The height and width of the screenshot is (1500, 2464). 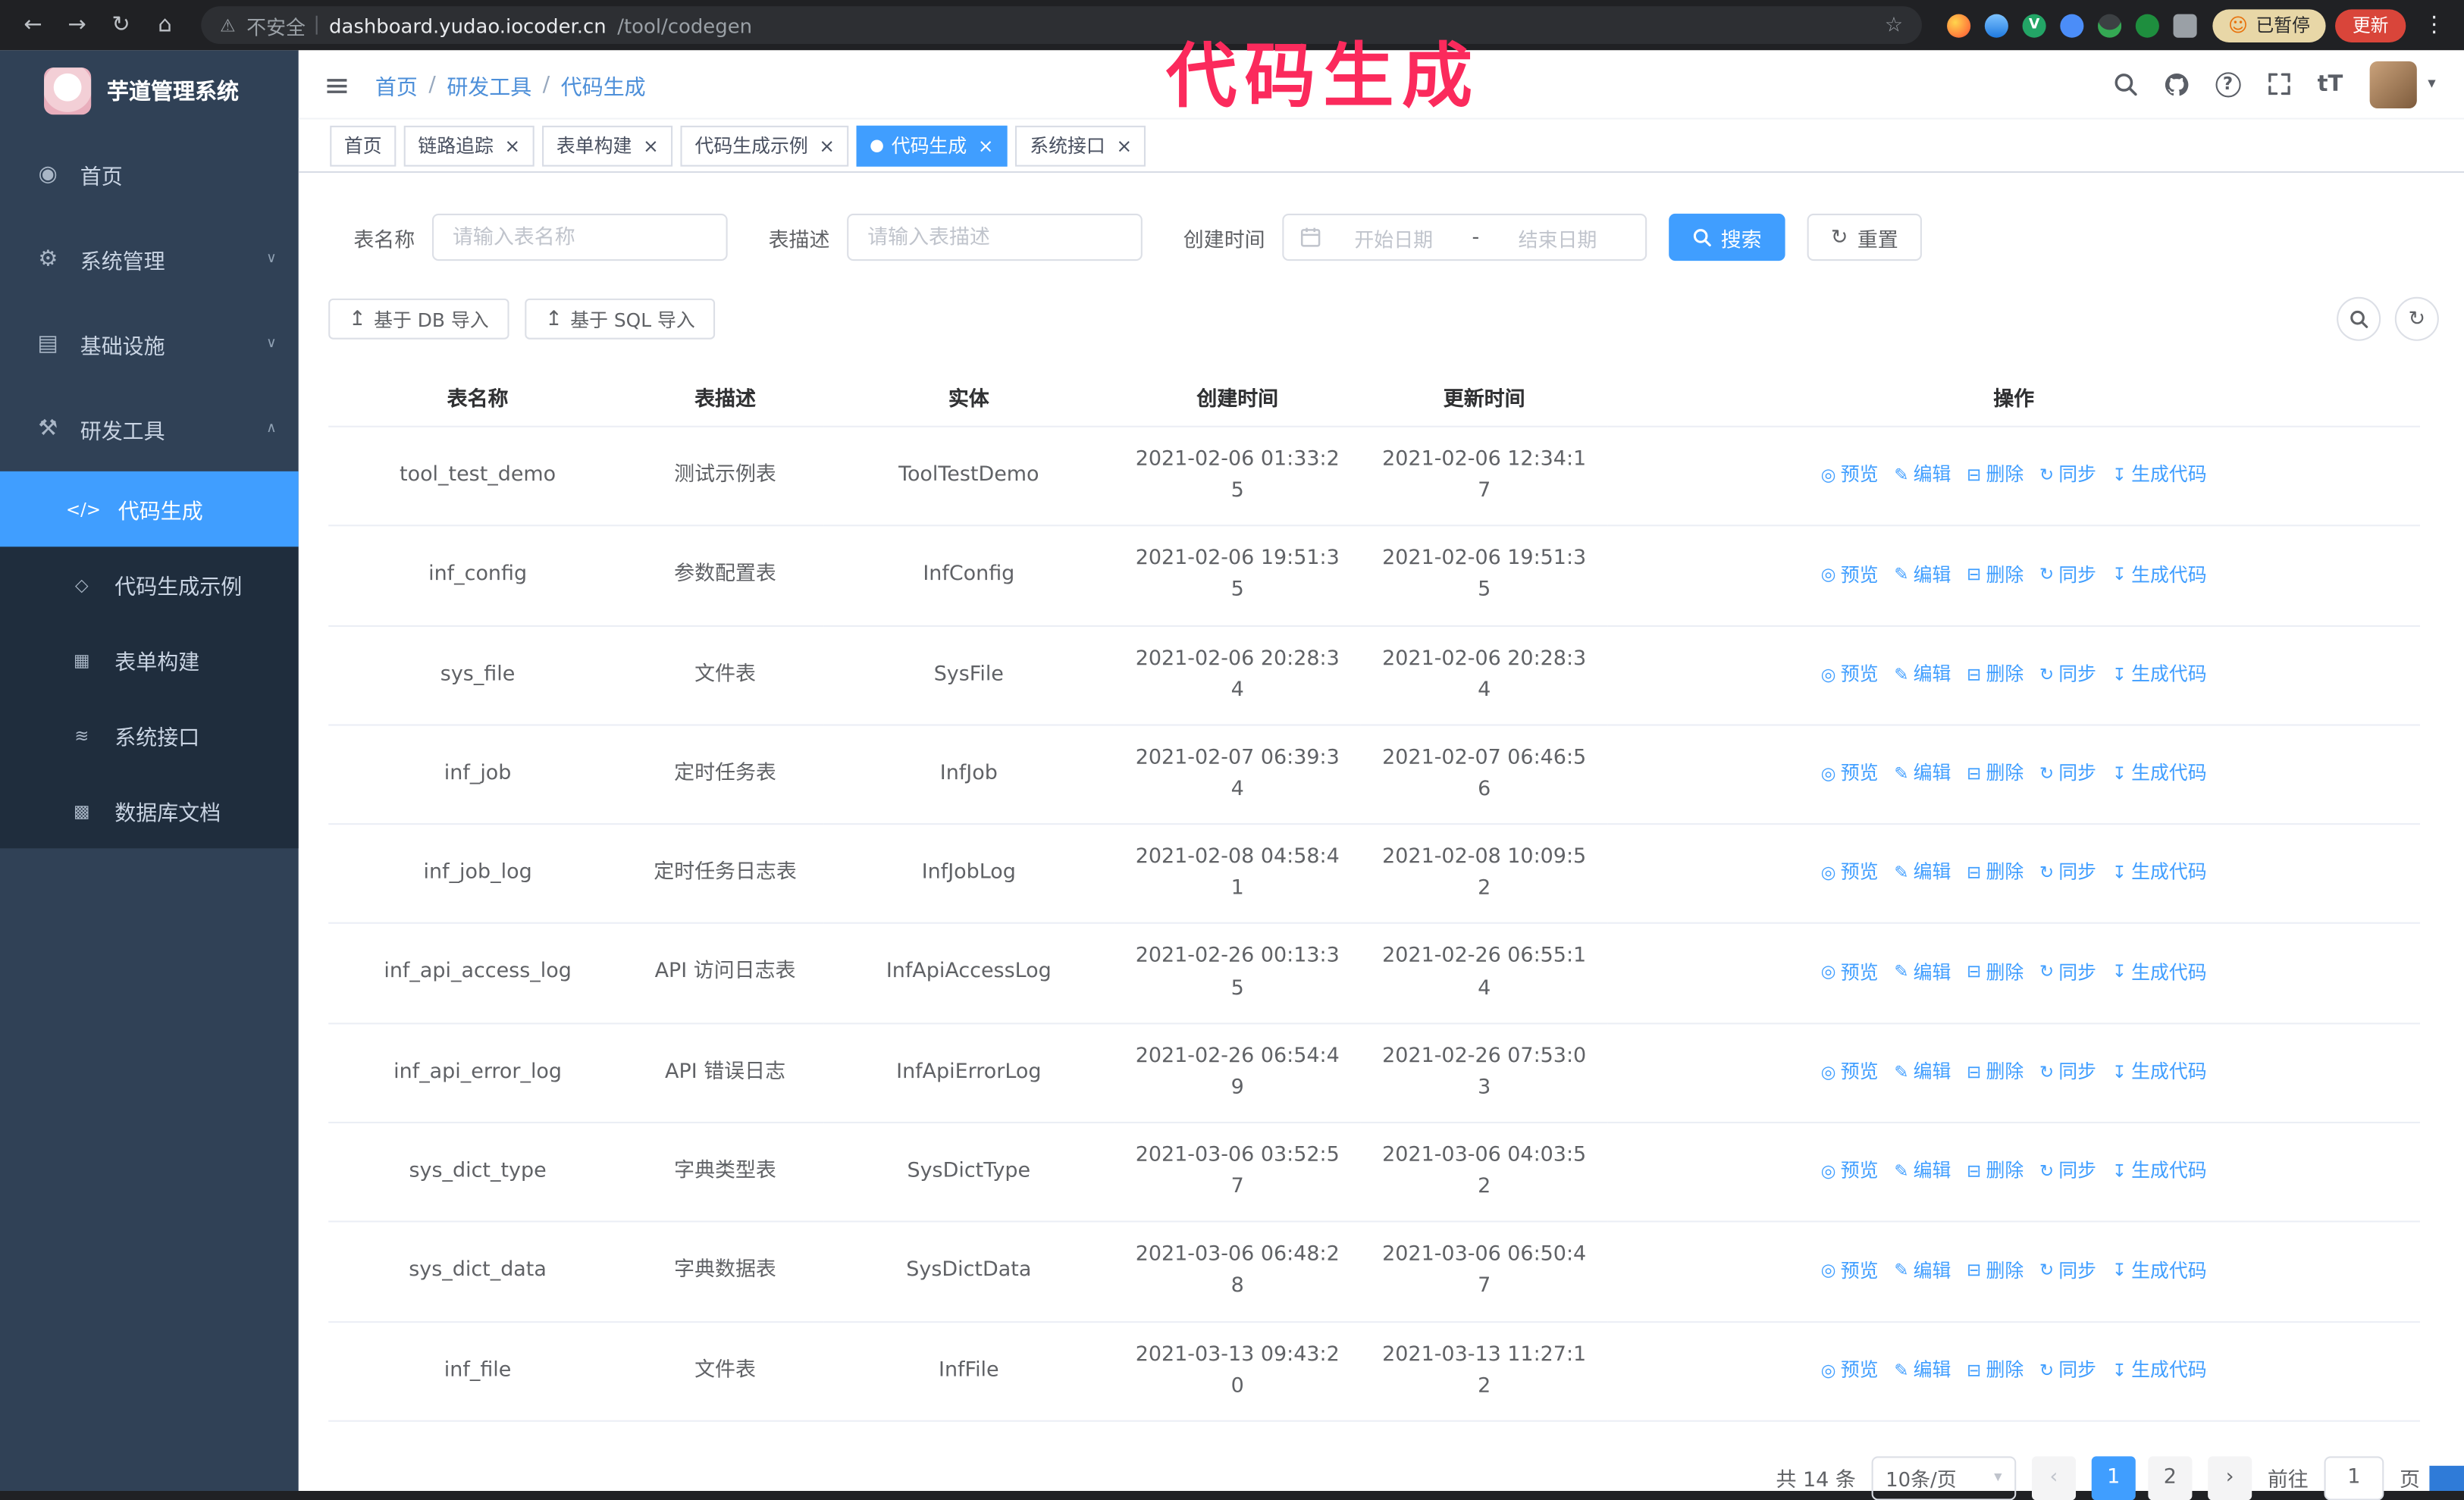 What do you see at coordinates (1081, 145) in the screenshot?
I see `tab-api: 系统接口 ×` at bounding box center [1081, 145].